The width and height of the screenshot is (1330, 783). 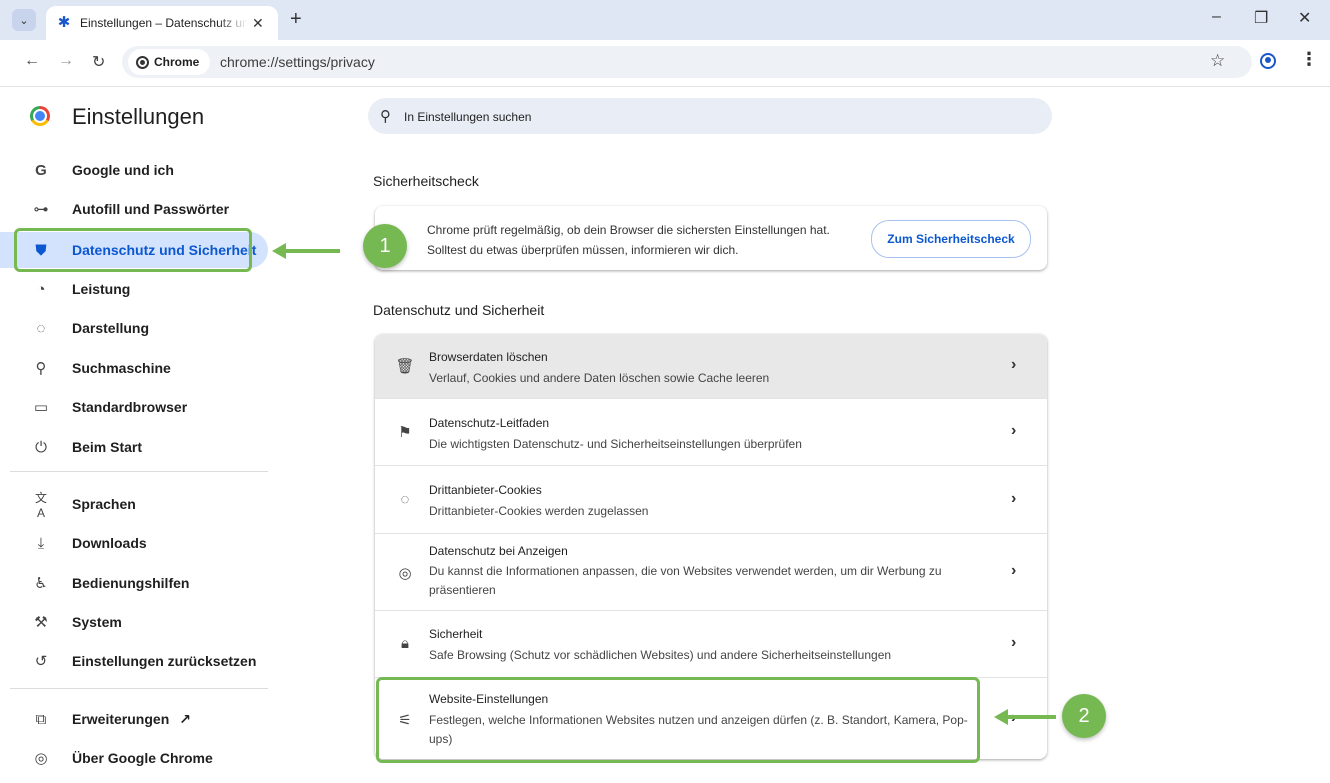 What do you see at coordinates (121, 368) in the screenshot?
I see `sidebar-item-label: Suchmaschine` at bounding box center [121, 368].